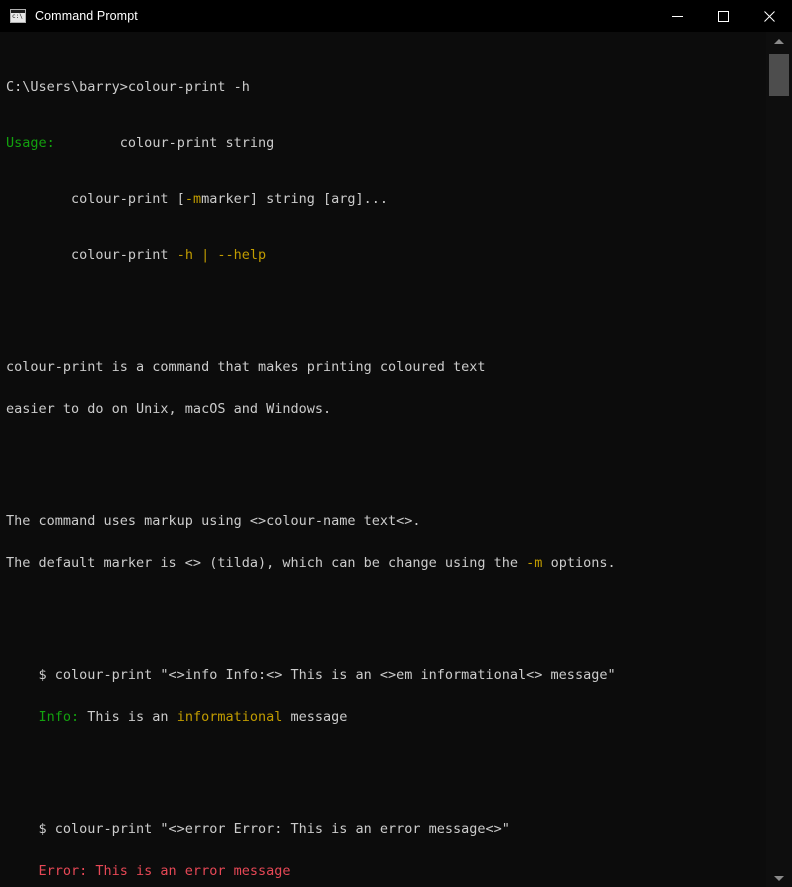  What do you see at coordinates (769, 16) in the screenshot?
I see `close-button` at bounding box center [769, 16].